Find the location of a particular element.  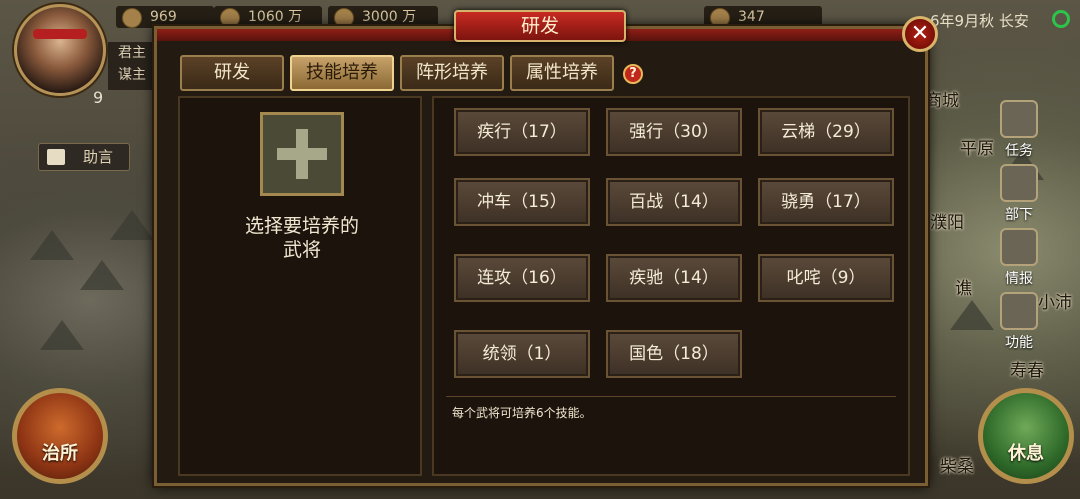

officer-icon is located at coordinates (1019, 183).